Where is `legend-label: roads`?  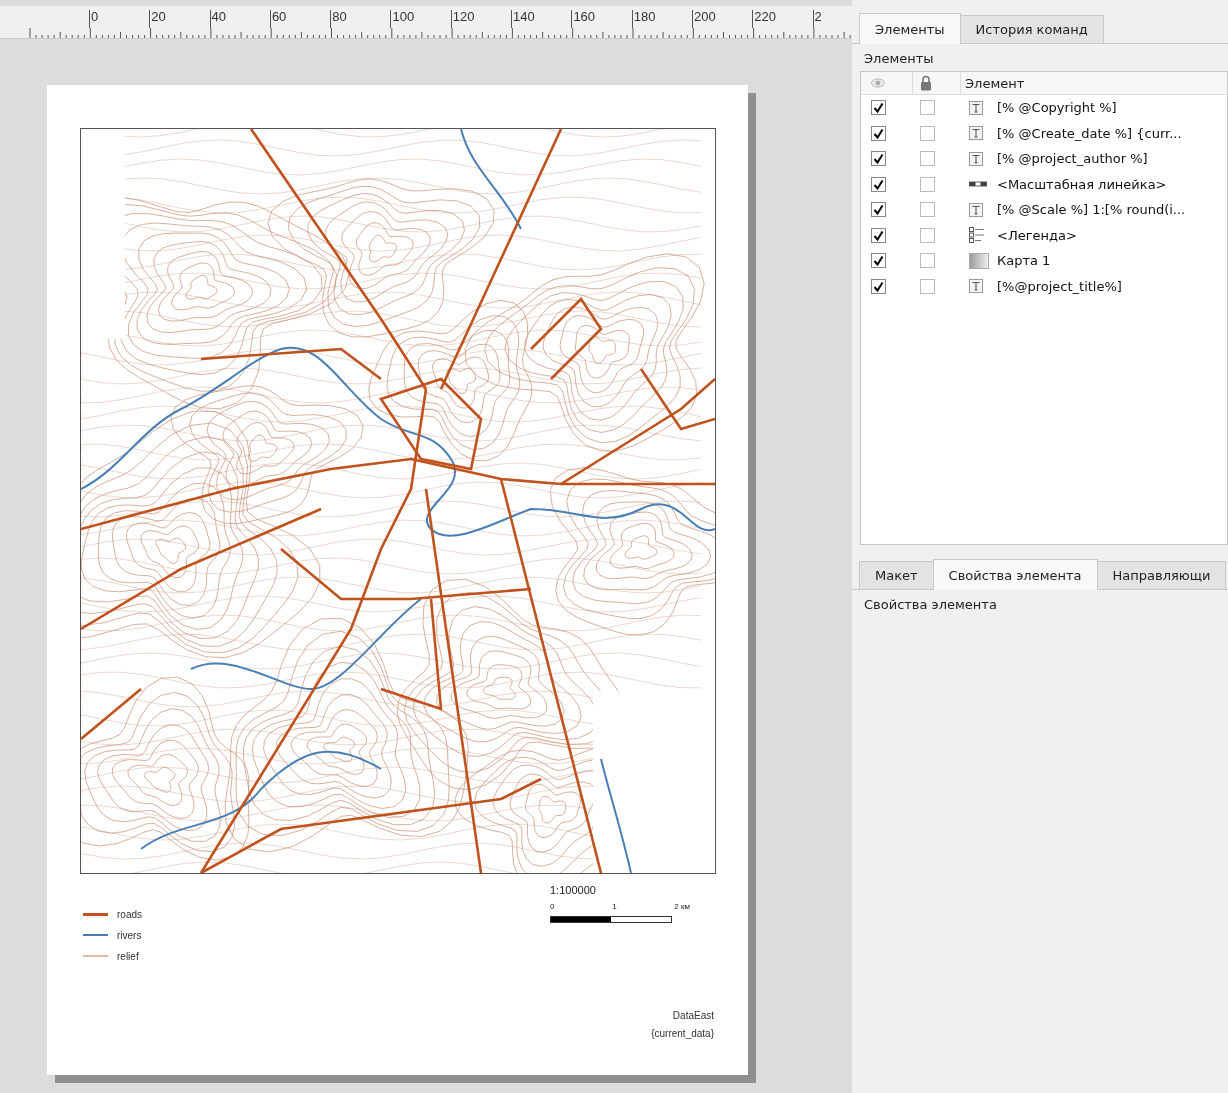 legend-label: roads is located at coordinates (129, 914).